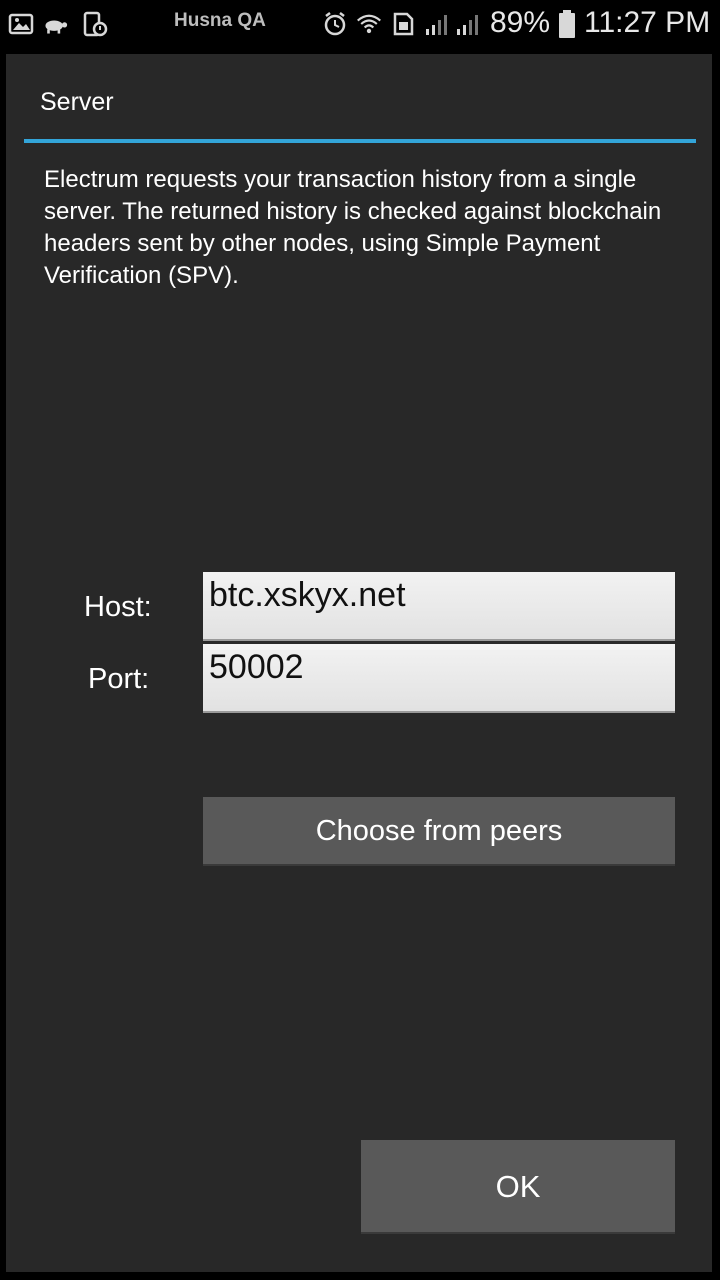 The width and height of the screenshot is (720, 1280). Describe the element at coordinates (95, 24) in the screenshot. I see `phone-lock-icon` at that location.